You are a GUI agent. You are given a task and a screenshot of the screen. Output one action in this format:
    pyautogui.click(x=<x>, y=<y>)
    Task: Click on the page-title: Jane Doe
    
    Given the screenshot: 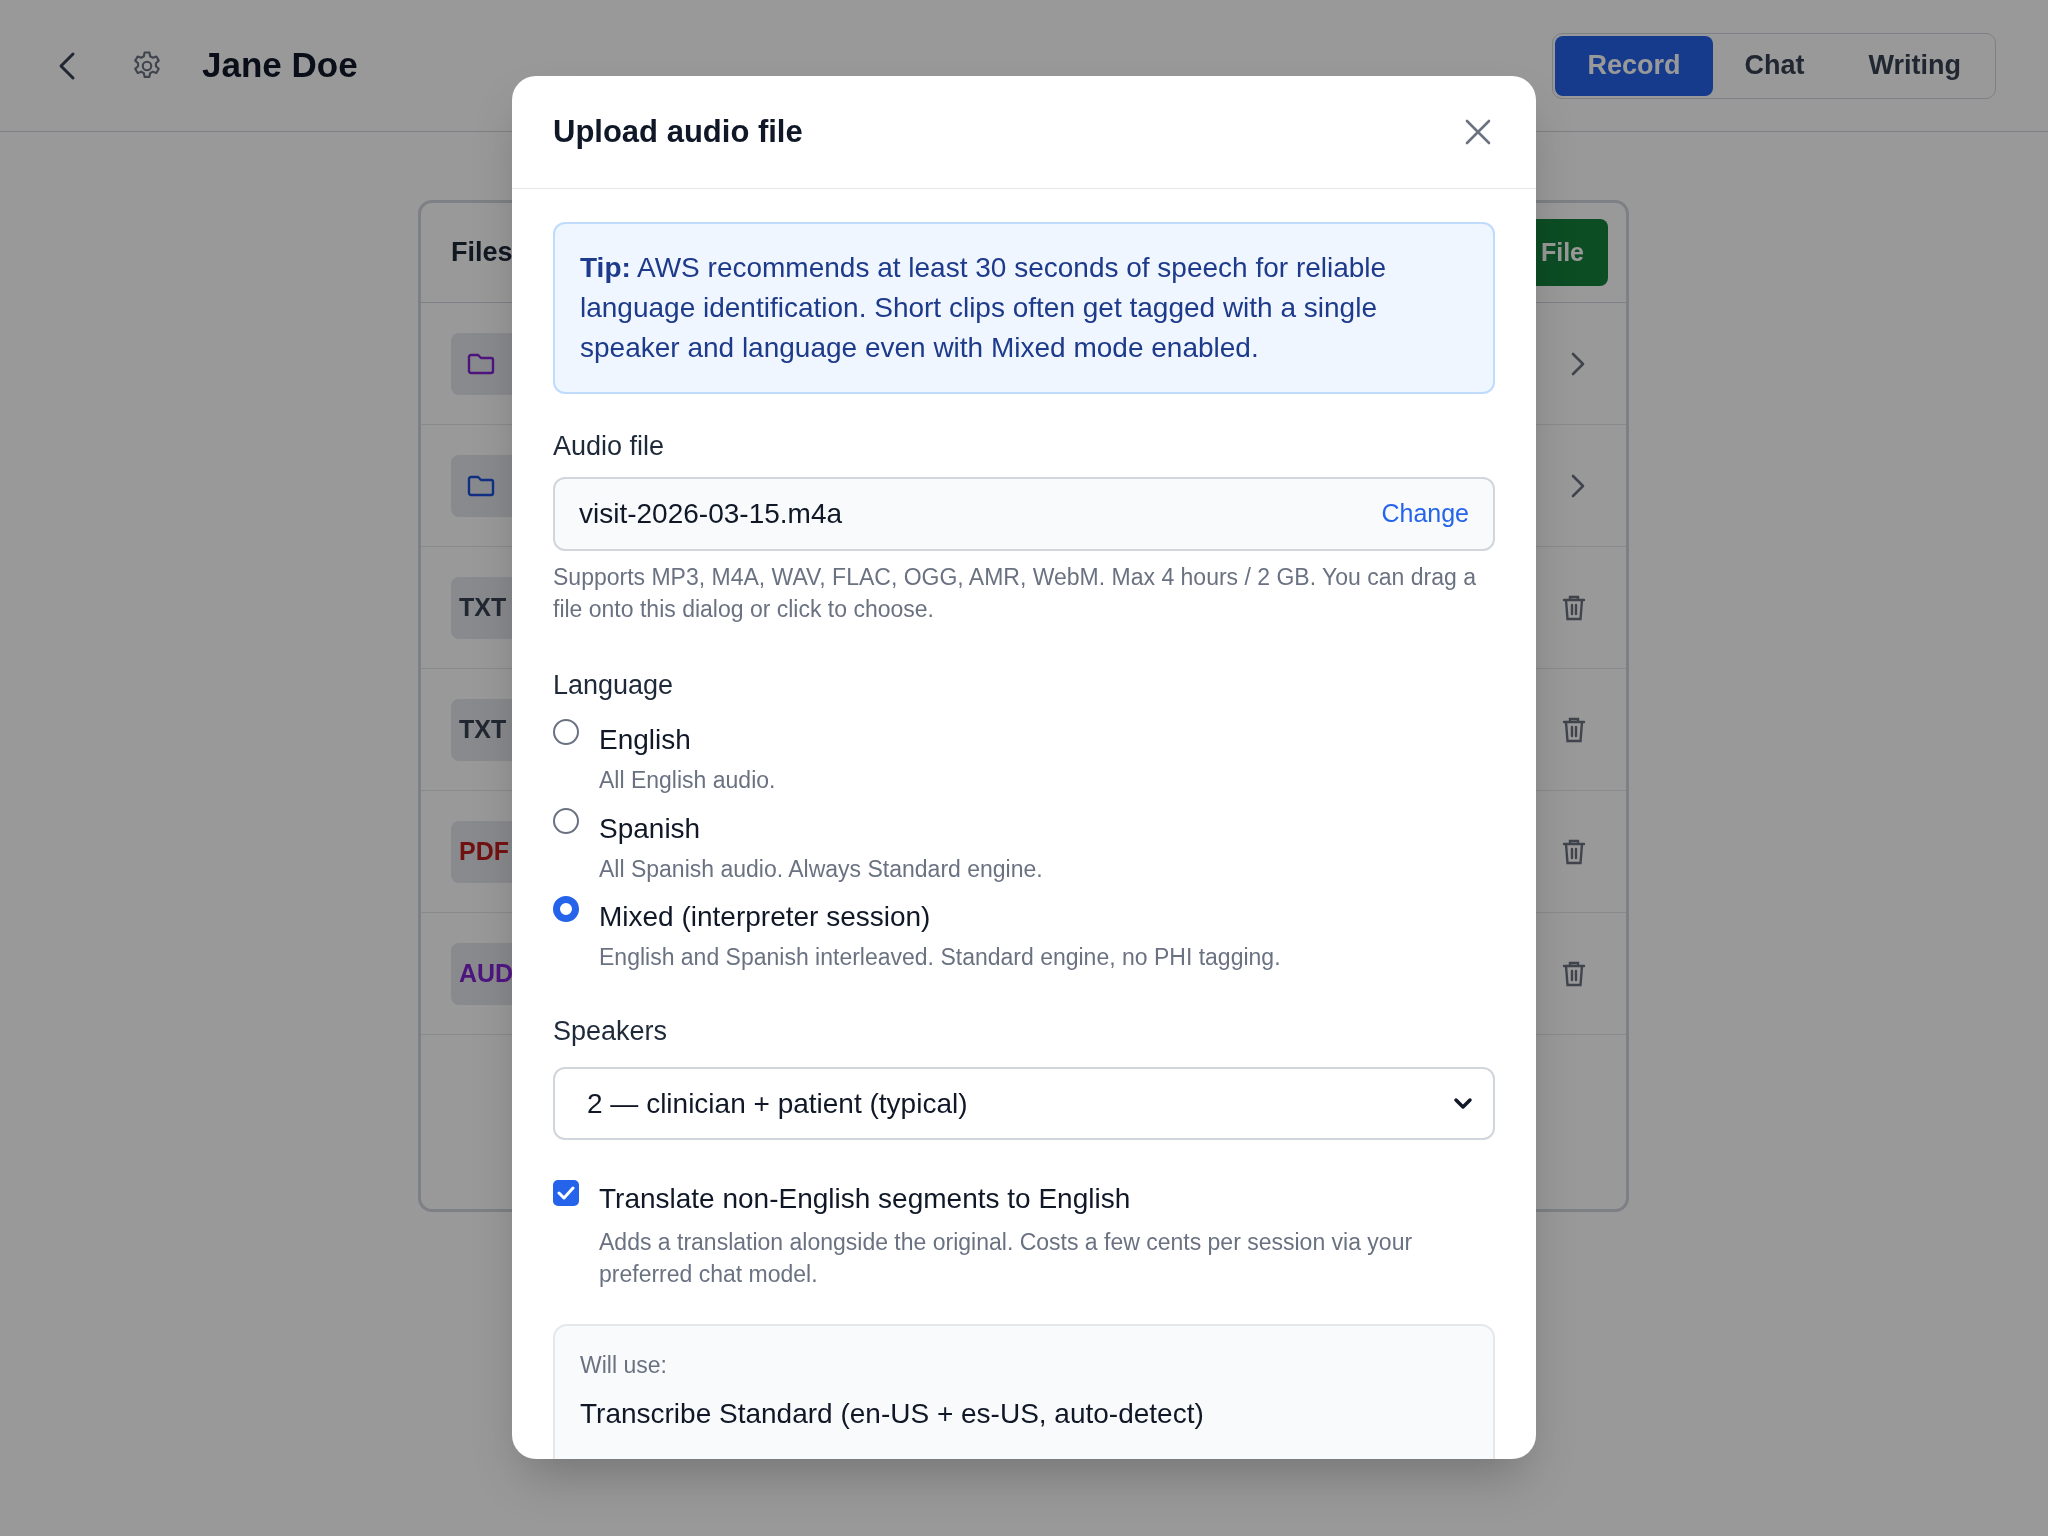 What is the action you would take?
    pyautogui.click(x=280, y=65)
    